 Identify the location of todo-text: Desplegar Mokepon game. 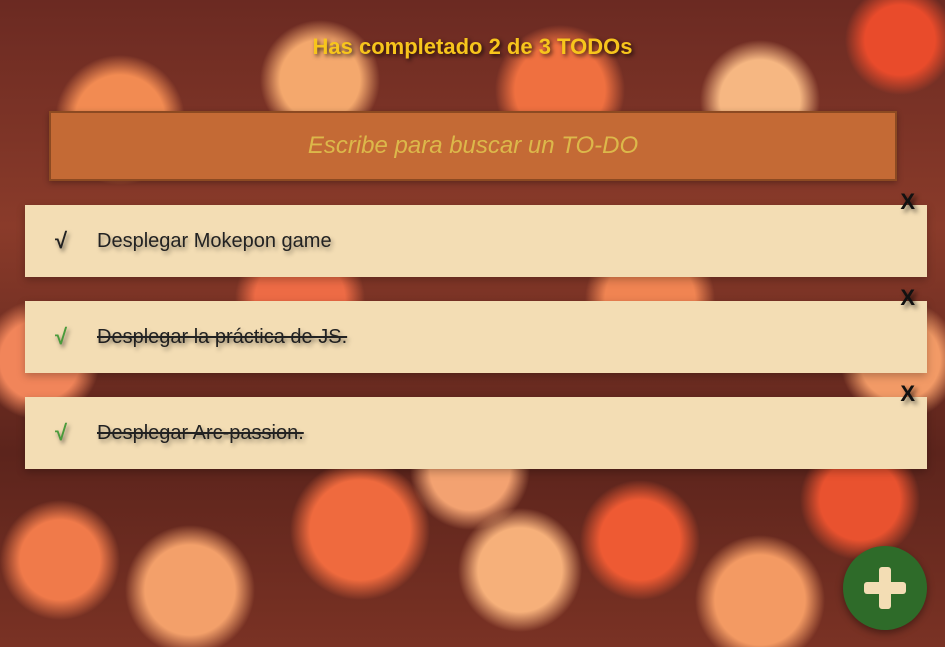
(214, 240).